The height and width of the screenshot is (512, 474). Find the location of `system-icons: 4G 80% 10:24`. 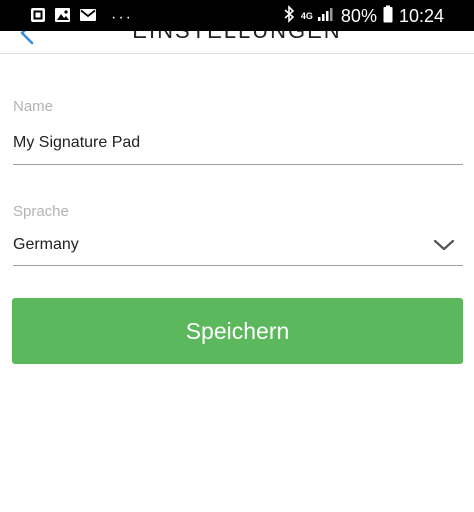

system-icons: 4G 80% 10:24 is located at coordinates (363, 16).